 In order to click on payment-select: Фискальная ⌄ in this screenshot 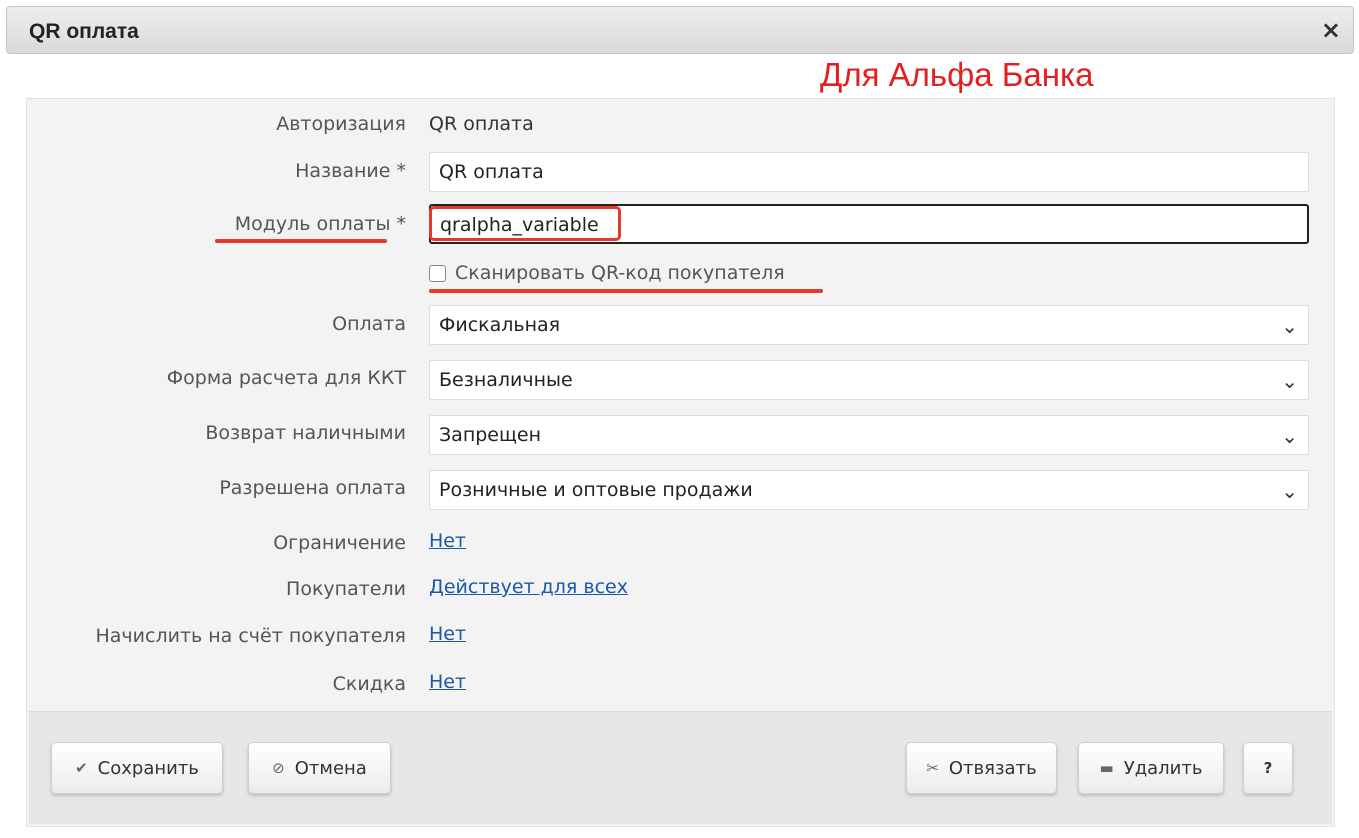, I will do `click(869, 325)`.